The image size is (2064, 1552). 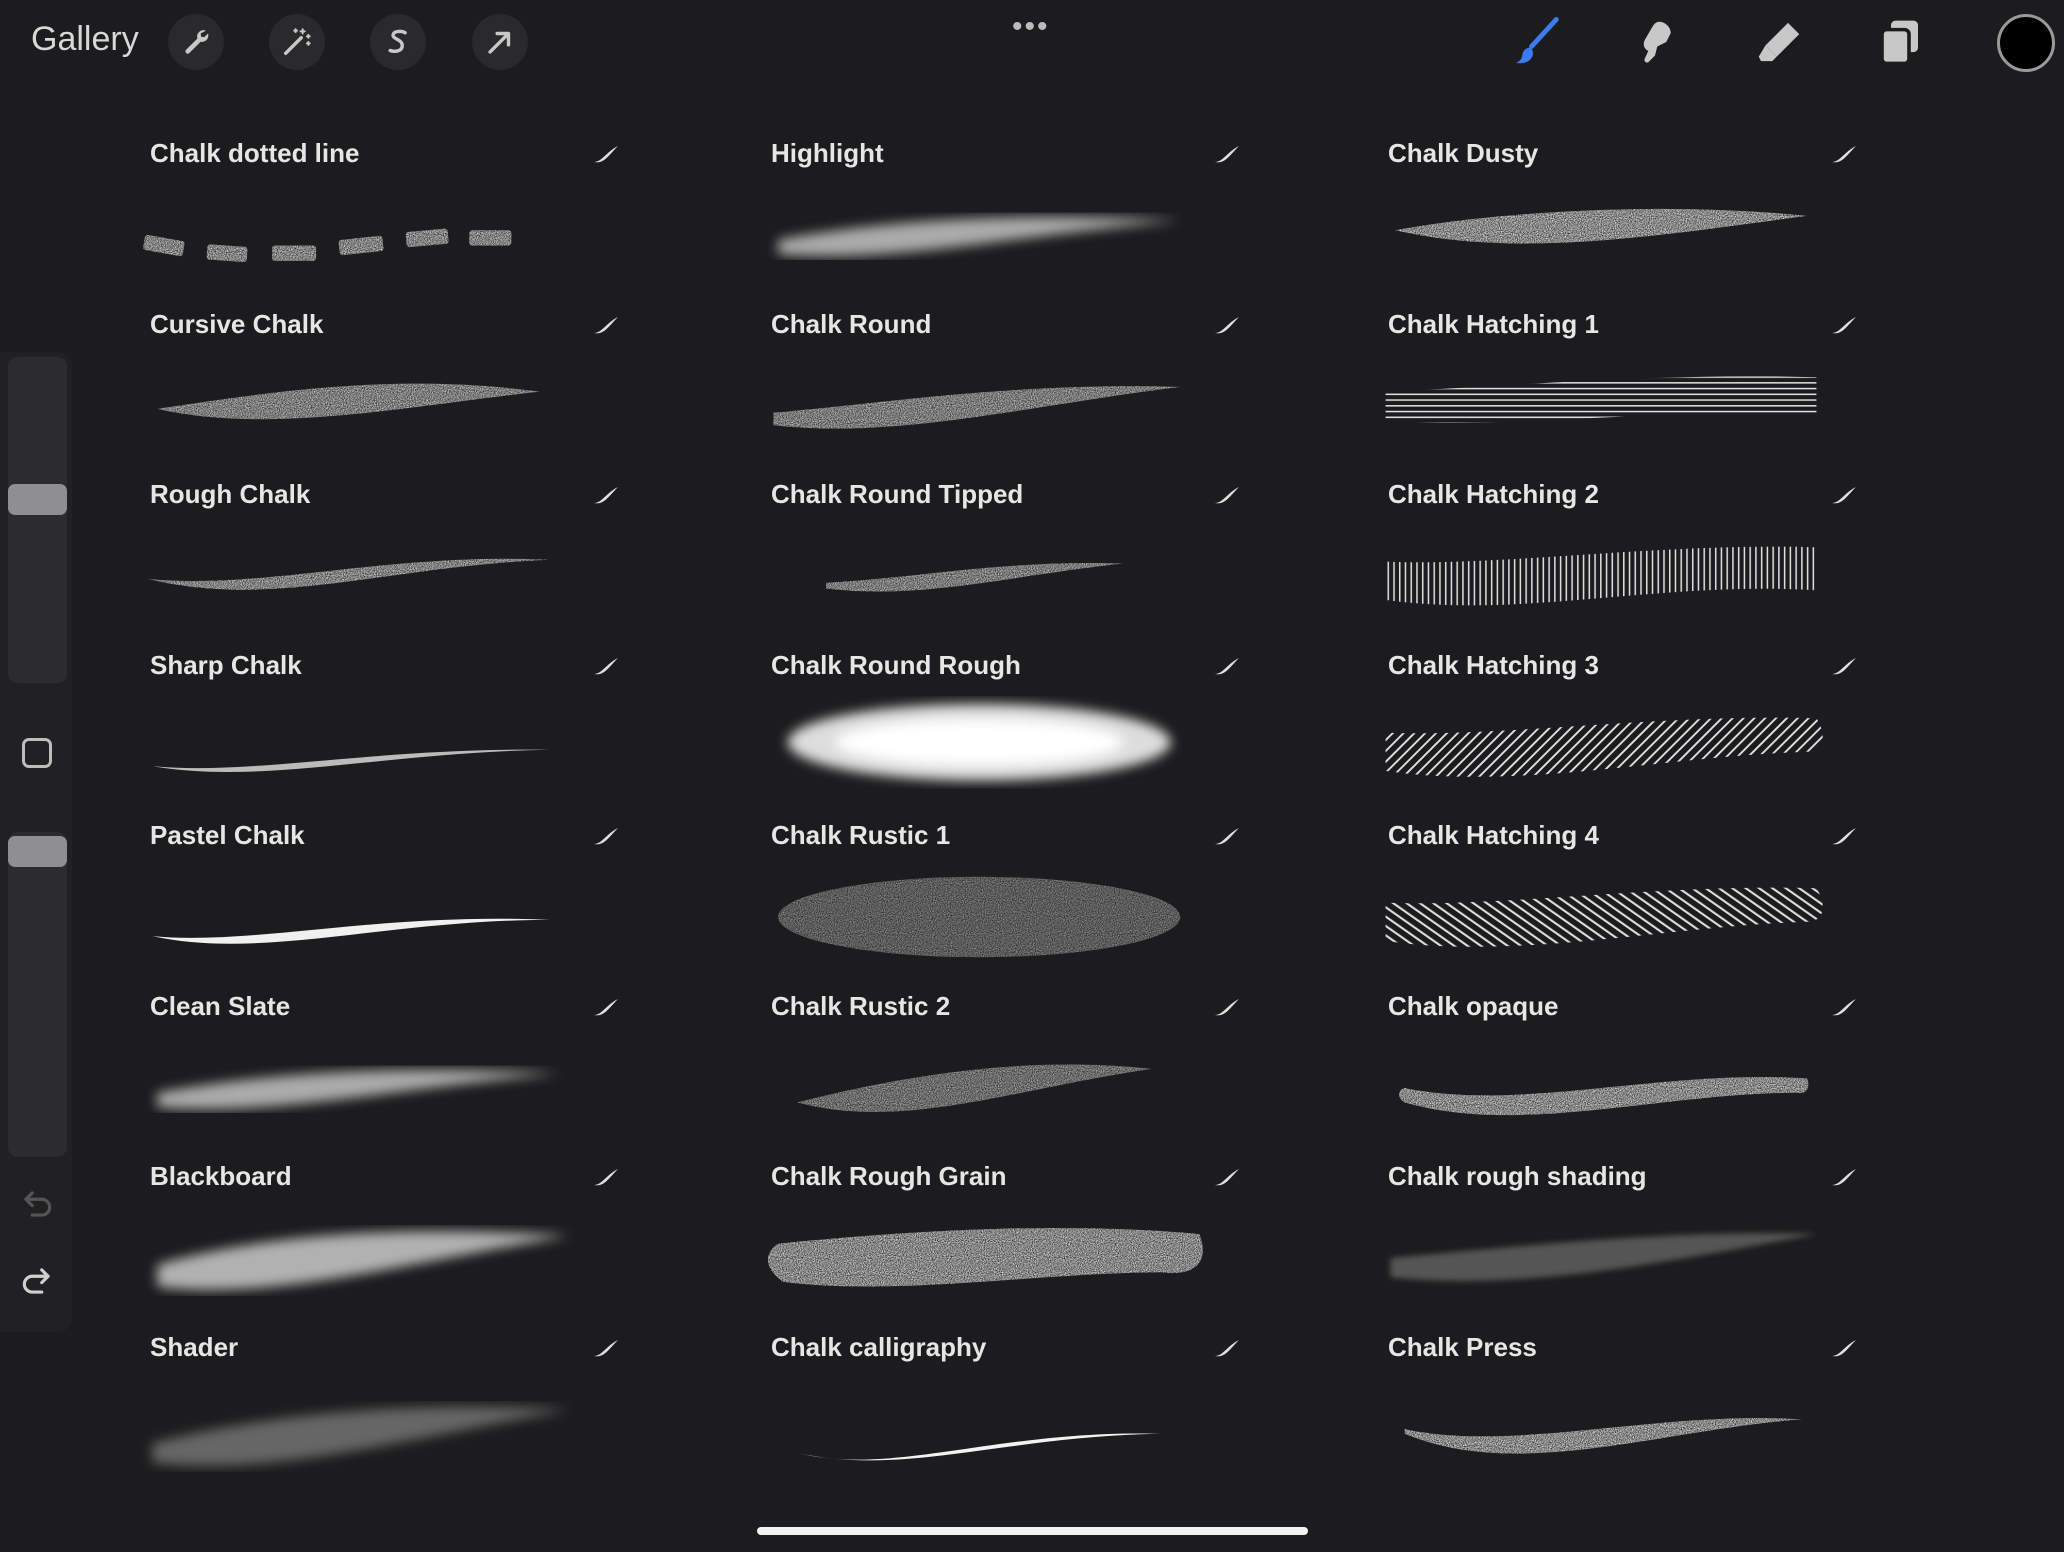 I want to click on brush-name: Cursive Chalk, so click(x=237, y=323).